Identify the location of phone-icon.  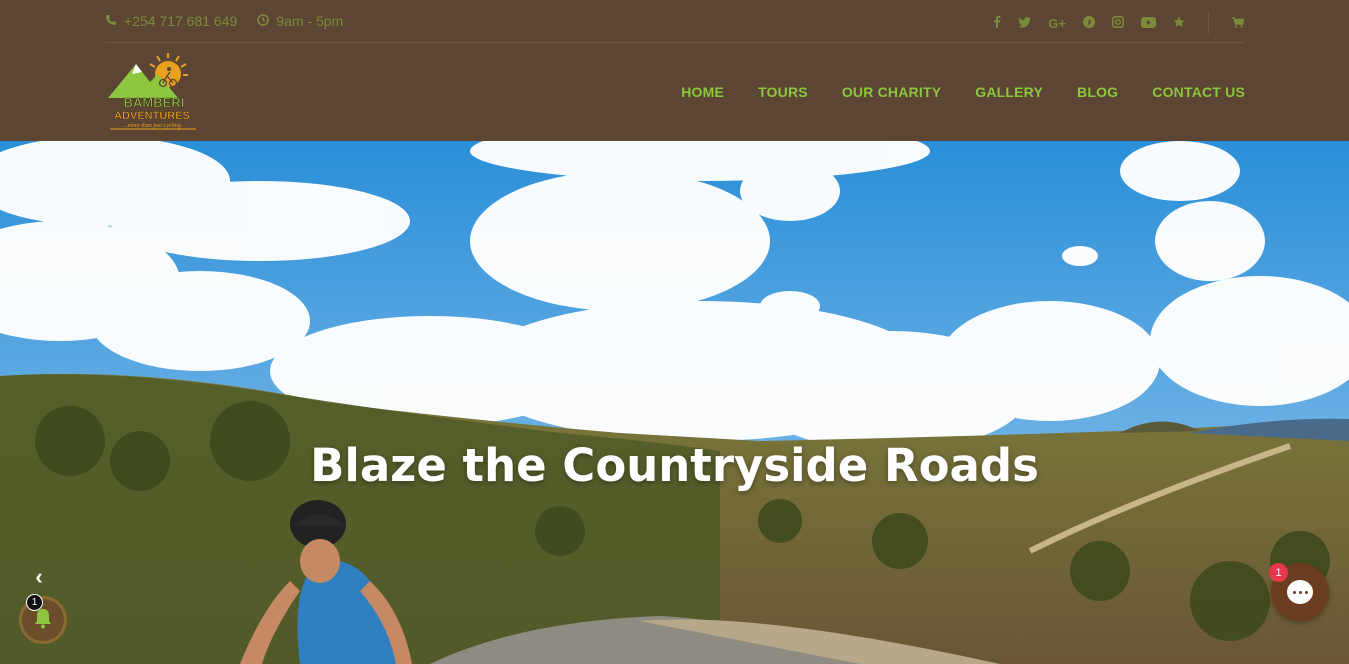
(111, 21).